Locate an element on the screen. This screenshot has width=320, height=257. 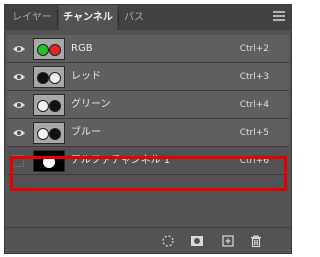
channel-row-rgb: RGB Ctrl+2 is located at coordinates (148, 49).